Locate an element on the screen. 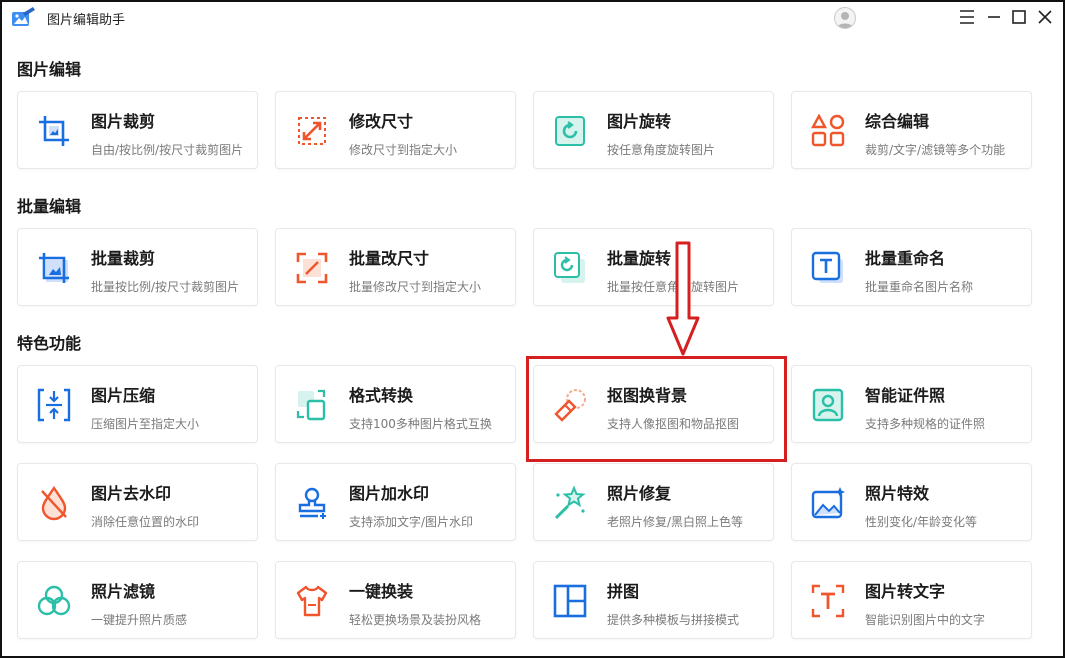 The height and width of the screenshot is (658, 1065). card-desc: 修改尺寸到指定大小 is located at coordinates (403, 150).